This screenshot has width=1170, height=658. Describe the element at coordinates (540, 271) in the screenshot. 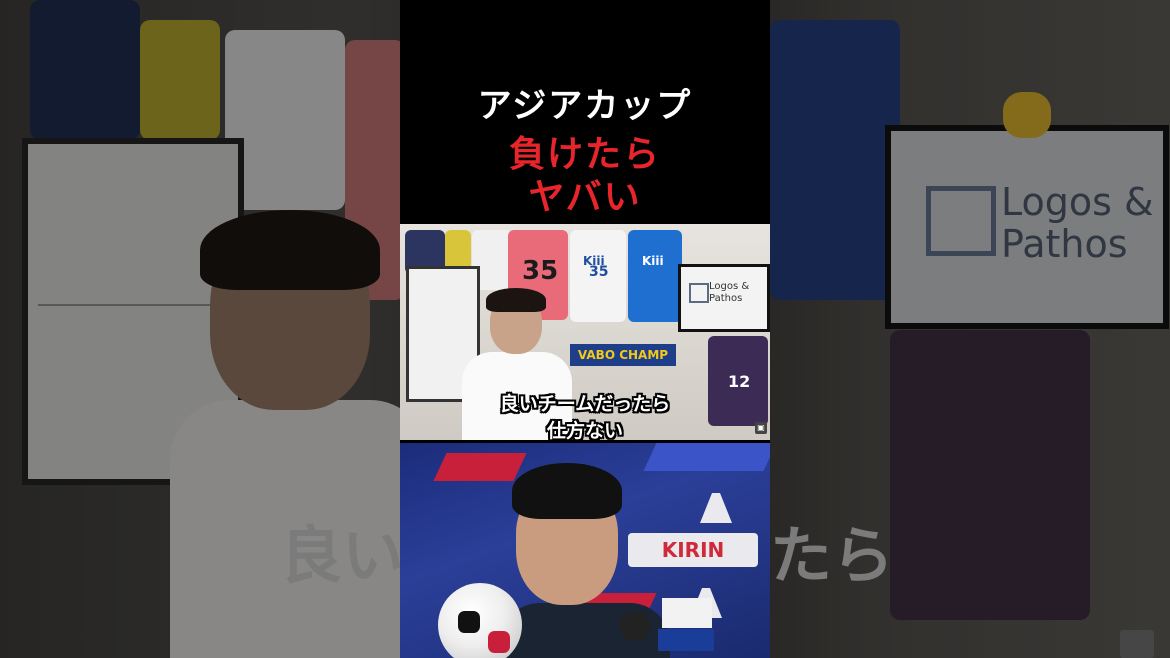

I see `jersey-number: 35` at that location.